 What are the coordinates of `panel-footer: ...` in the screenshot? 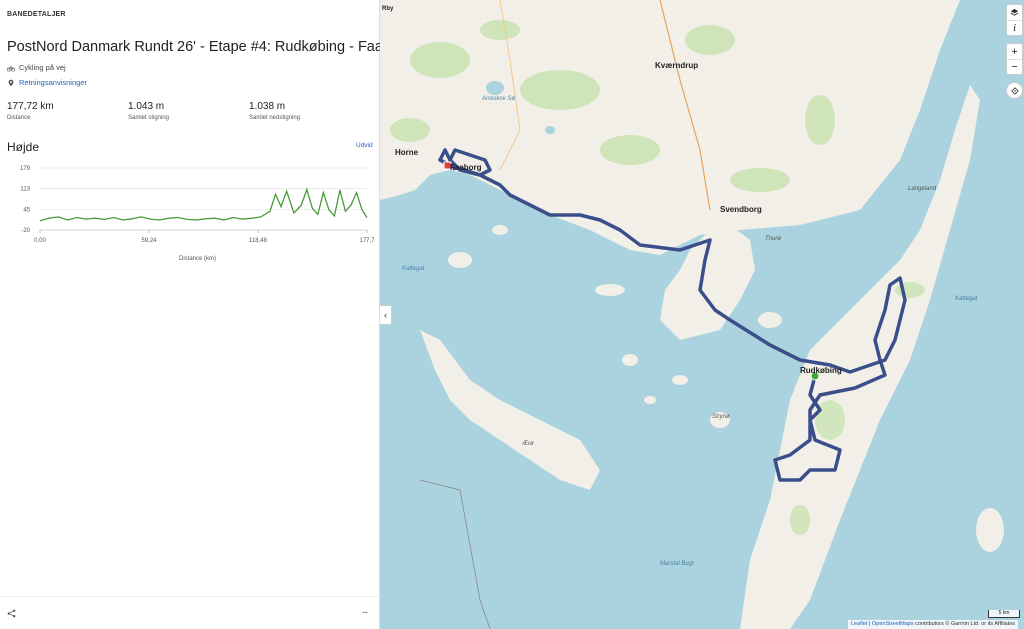 It's located at (190, 612).